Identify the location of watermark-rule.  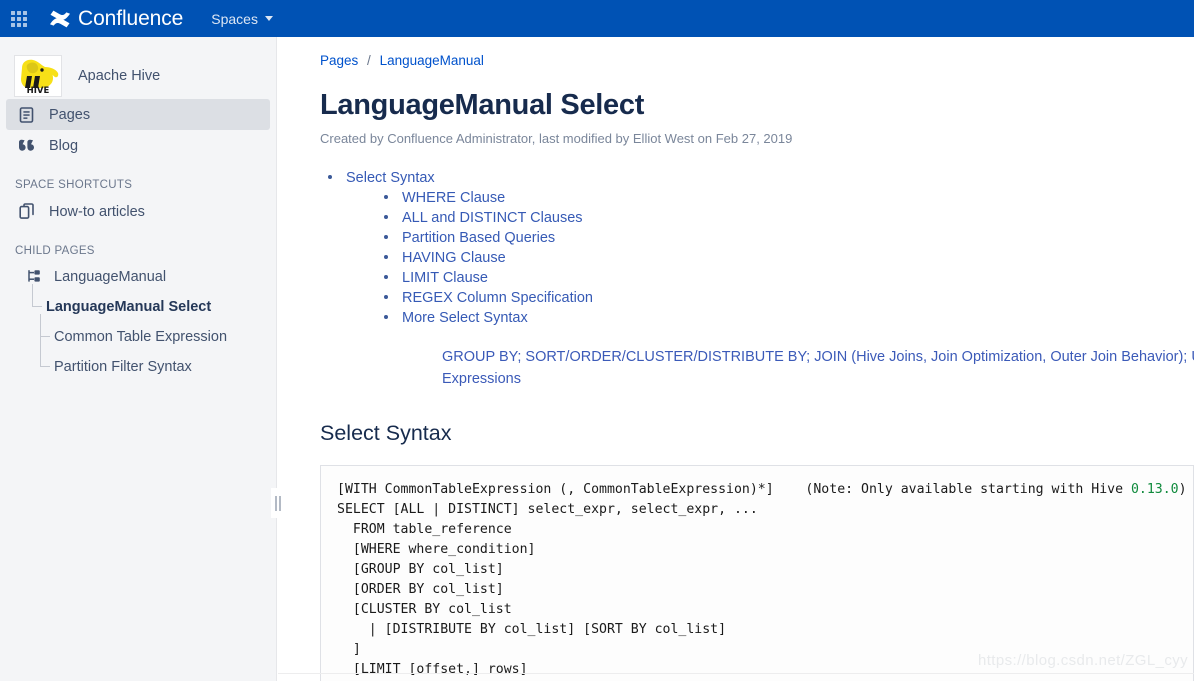
(736, 673).